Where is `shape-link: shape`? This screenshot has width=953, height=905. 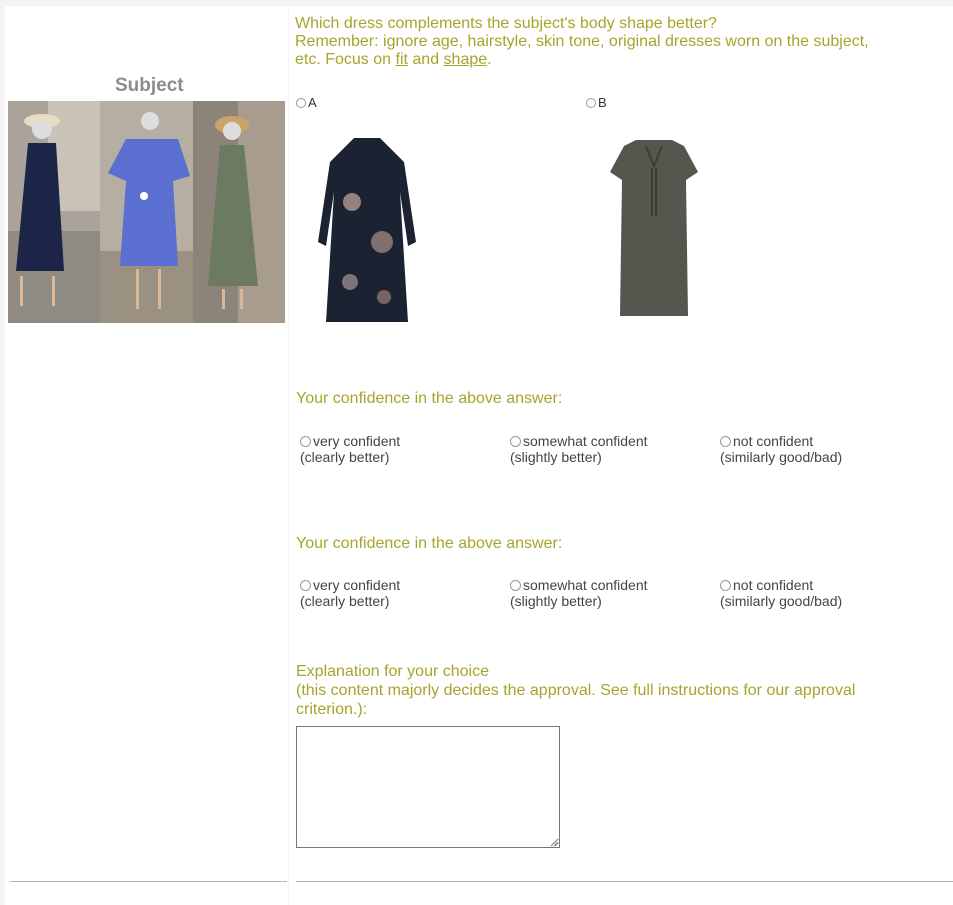 shape-link: shape is located at coordinates (465, 59).